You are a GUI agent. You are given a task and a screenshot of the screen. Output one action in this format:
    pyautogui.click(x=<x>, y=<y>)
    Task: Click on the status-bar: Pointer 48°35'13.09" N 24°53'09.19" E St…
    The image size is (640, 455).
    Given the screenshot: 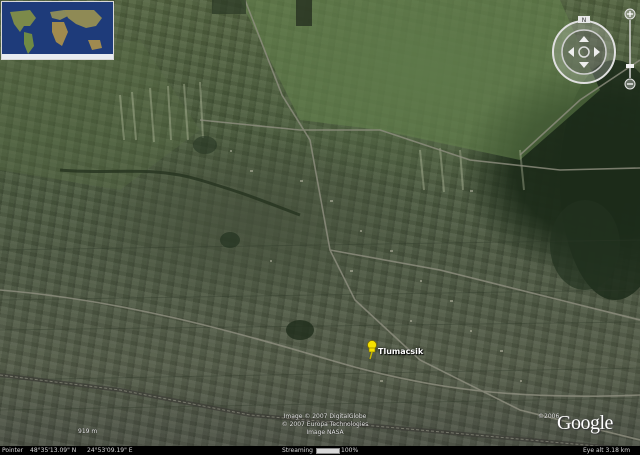 What is the action you would take?
    pyautogui.click(x=320, y=450)
    